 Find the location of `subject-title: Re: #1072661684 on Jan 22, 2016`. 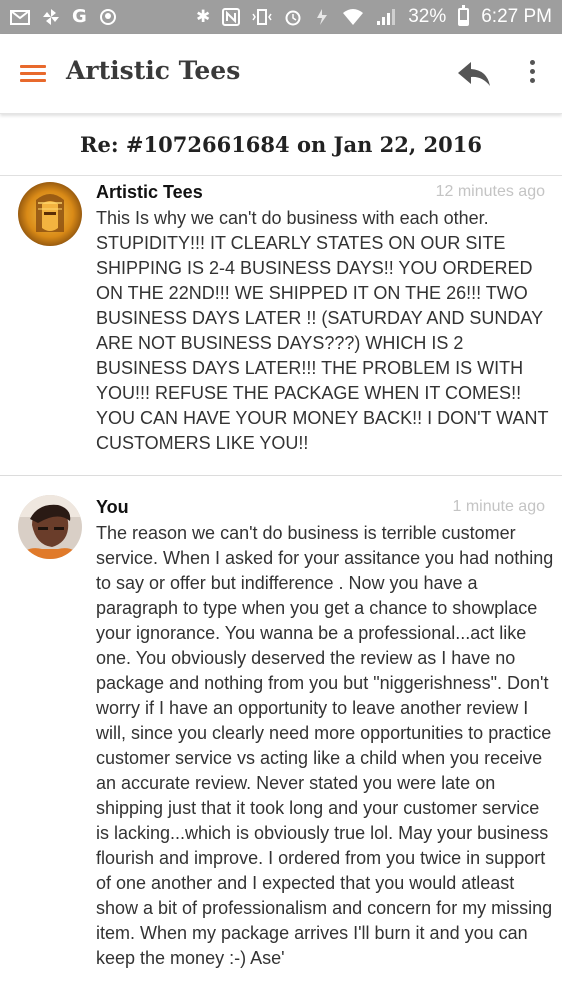

subject-title: Re: #1072661684 on Jan 22, 2016 is located at coordinates (281, 144).